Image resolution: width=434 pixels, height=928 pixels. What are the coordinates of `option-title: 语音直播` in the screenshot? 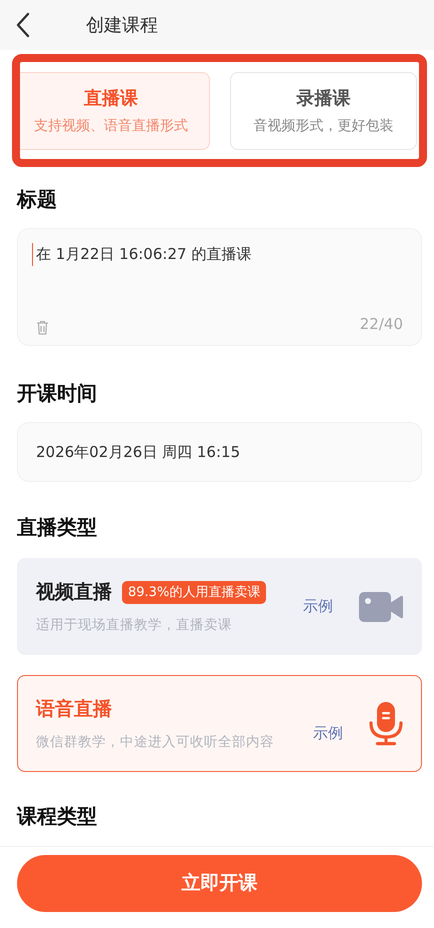 It's located at (74, 709).